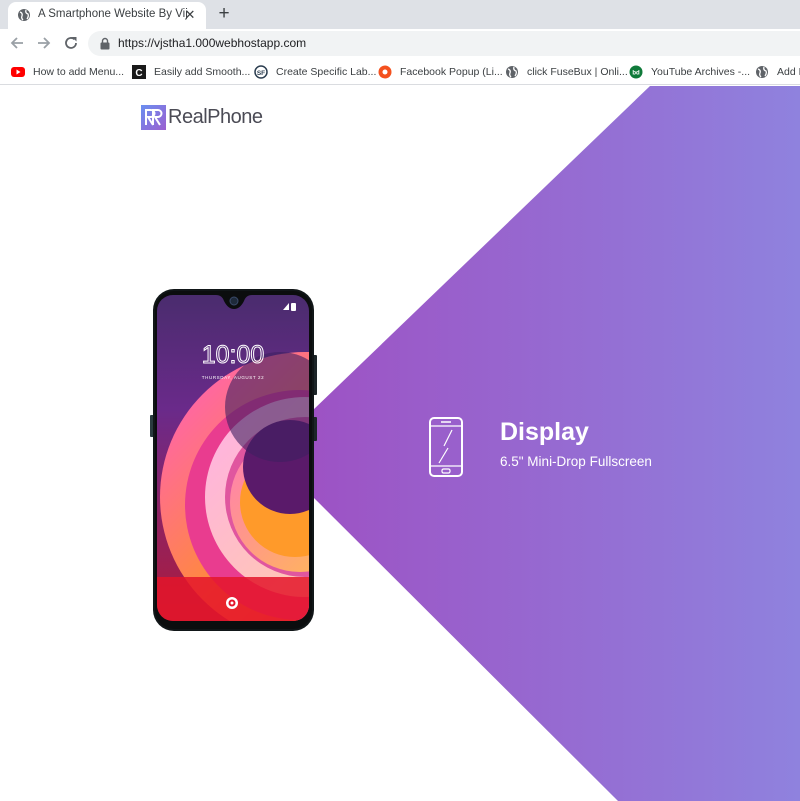  What do you see at coordinates (446, 447) in the screenshot?
I see `phone-outline-icon` at bounding box center [446, 447].